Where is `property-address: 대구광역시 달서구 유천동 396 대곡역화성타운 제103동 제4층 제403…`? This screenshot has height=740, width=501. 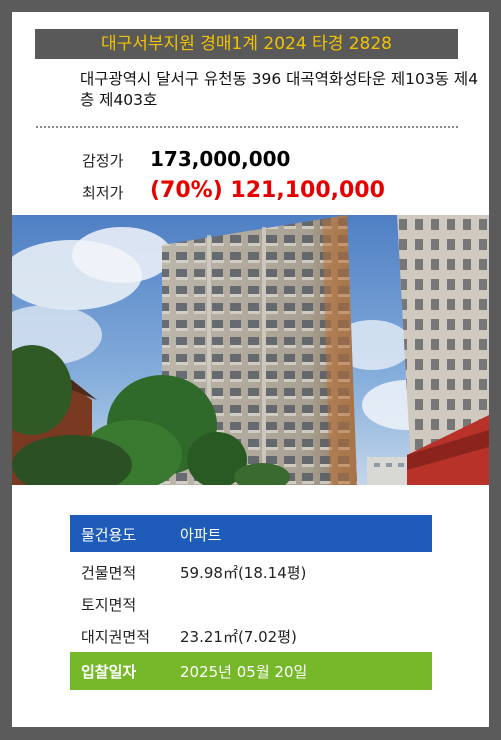 property-address: 대구광역시 달서구 유천동 396 대곡역화성타운 제103동 제4층 제403… is located at coordinates (279, 89).